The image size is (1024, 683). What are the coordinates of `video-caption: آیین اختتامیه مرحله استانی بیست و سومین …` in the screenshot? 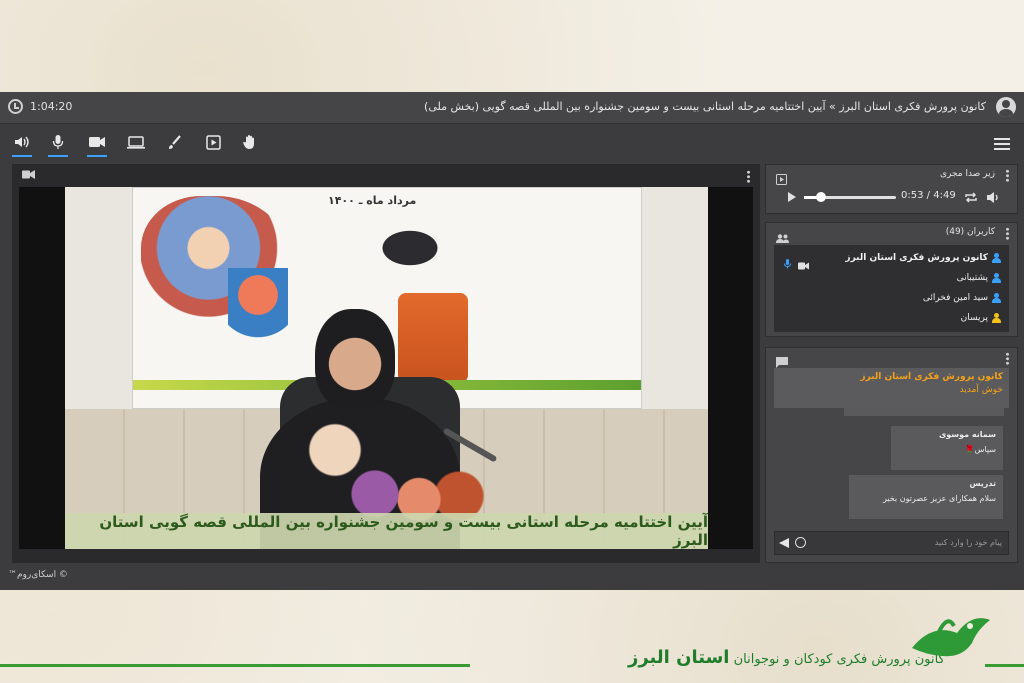 It's located at (386, 531).